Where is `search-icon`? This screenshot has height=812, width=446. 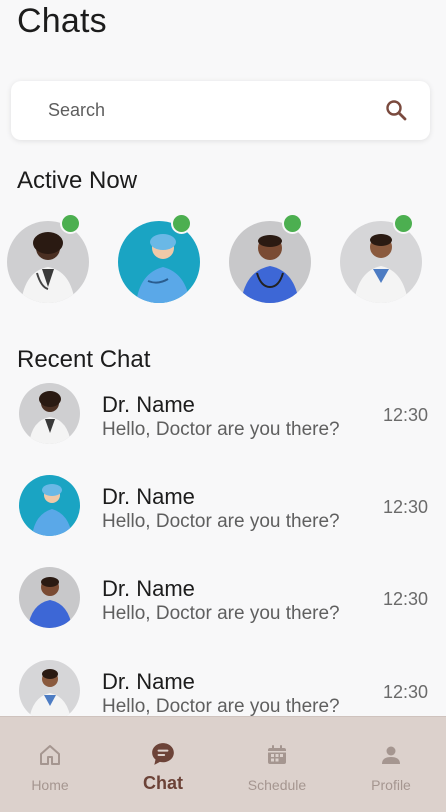
search-icon is located at coordinates (396, 110).